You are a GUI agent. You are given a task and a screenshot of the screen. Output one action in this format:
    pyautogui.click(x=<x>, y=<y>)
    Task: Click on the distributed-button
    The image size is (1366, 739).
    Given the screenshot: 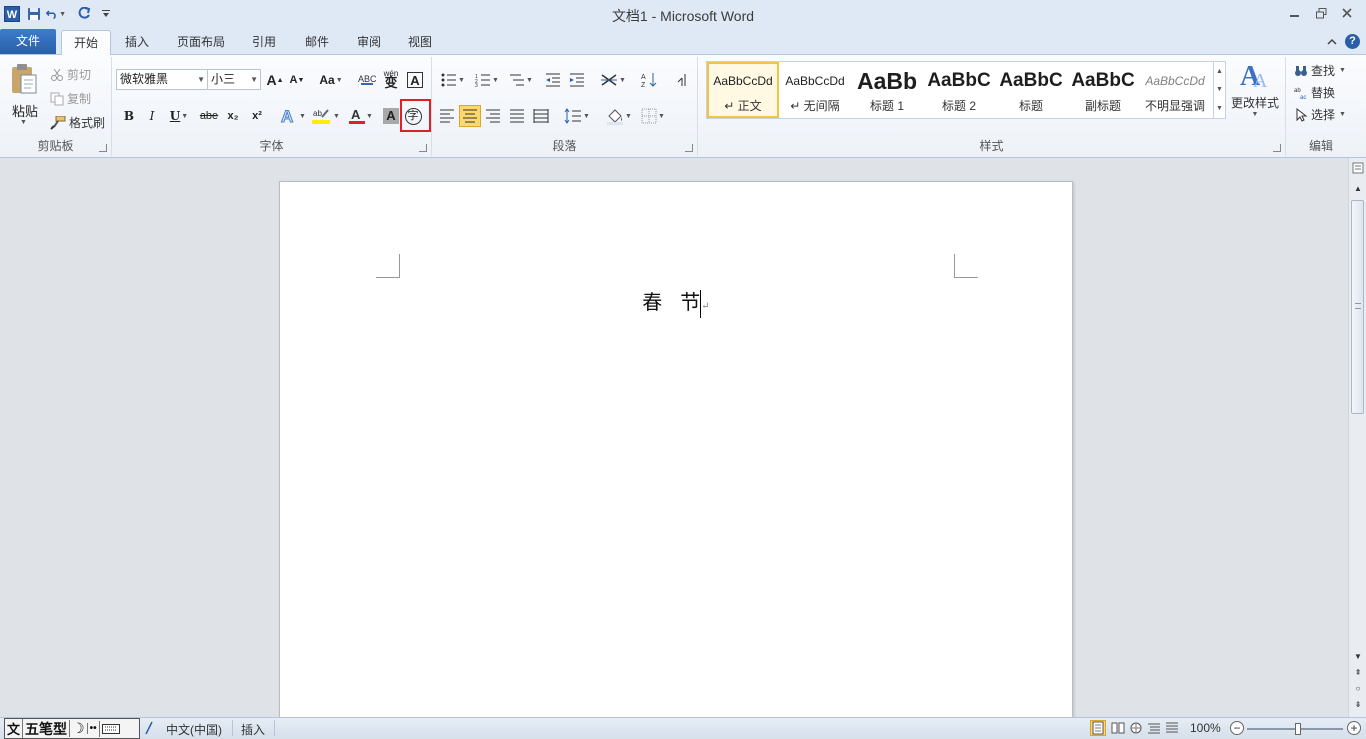 What is the action you would take?
    pyautogui.click(x=541, y=116)
    